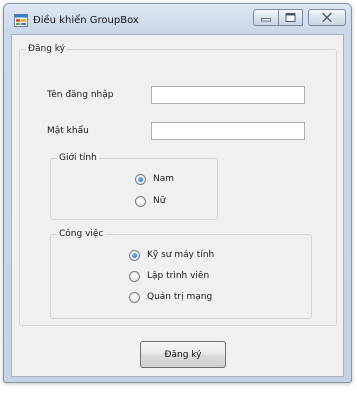  What do you see at coordinates (134, 186) in the screenshot?
I see `gender-groupbox: Giới tính Nam Nữ` at bounding box center [134, 186].